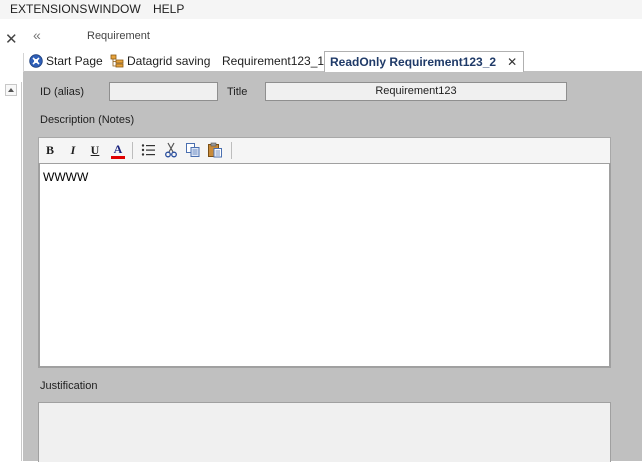  I want to click on font-color-icon: A, so click(118, 149).